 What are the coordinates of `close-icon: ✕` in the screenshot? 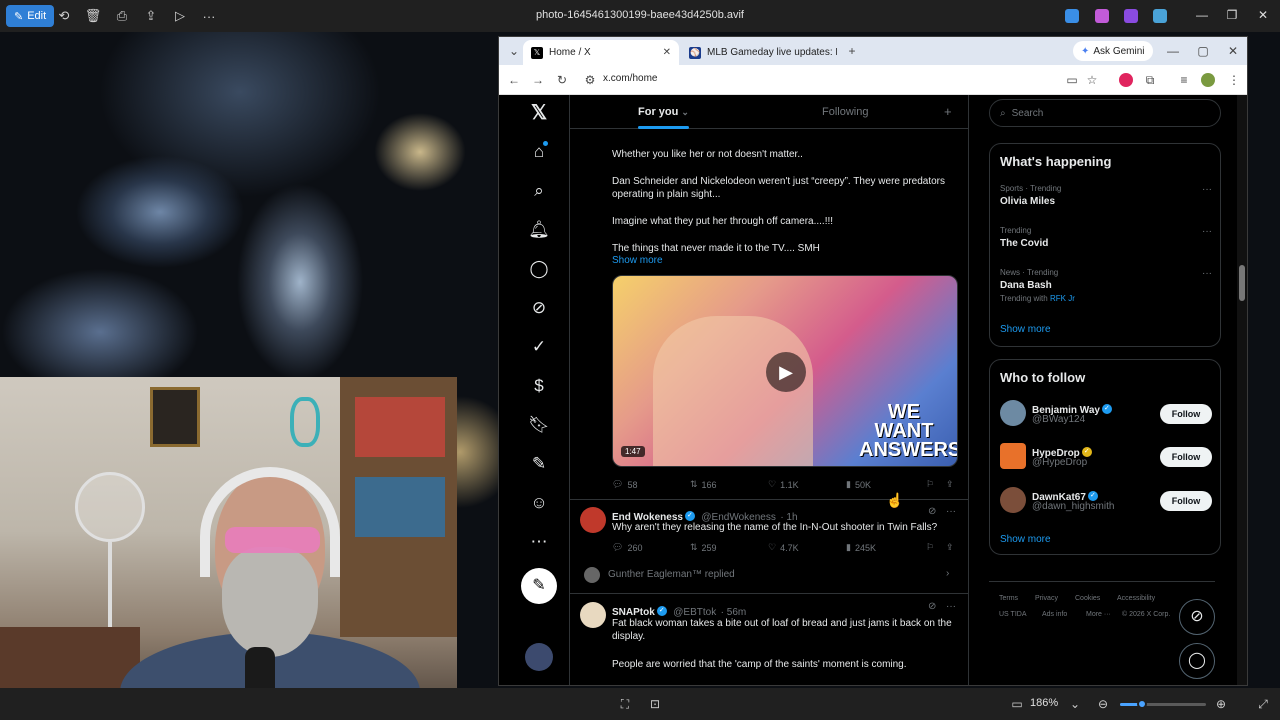 It's located at (1263, 16).